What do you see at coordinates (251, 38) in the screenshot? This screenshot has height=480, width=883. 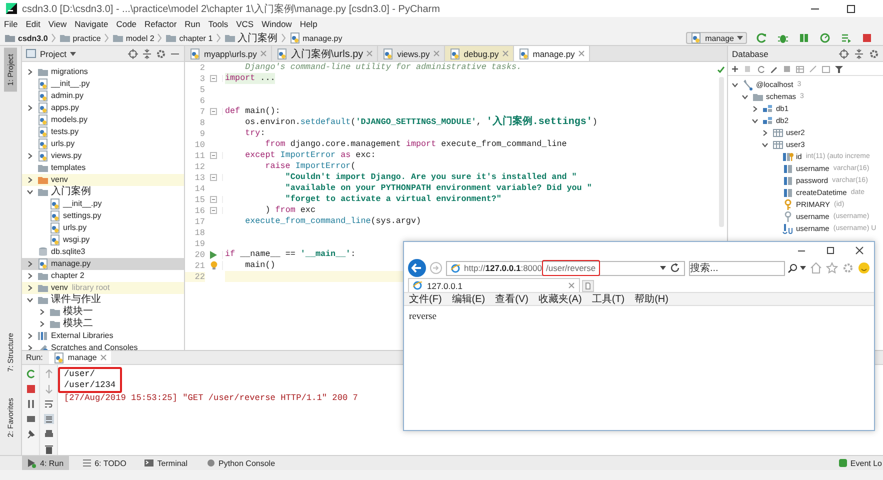 I see `breadcrumb: 入门案例` at bounding box center [251, 38].